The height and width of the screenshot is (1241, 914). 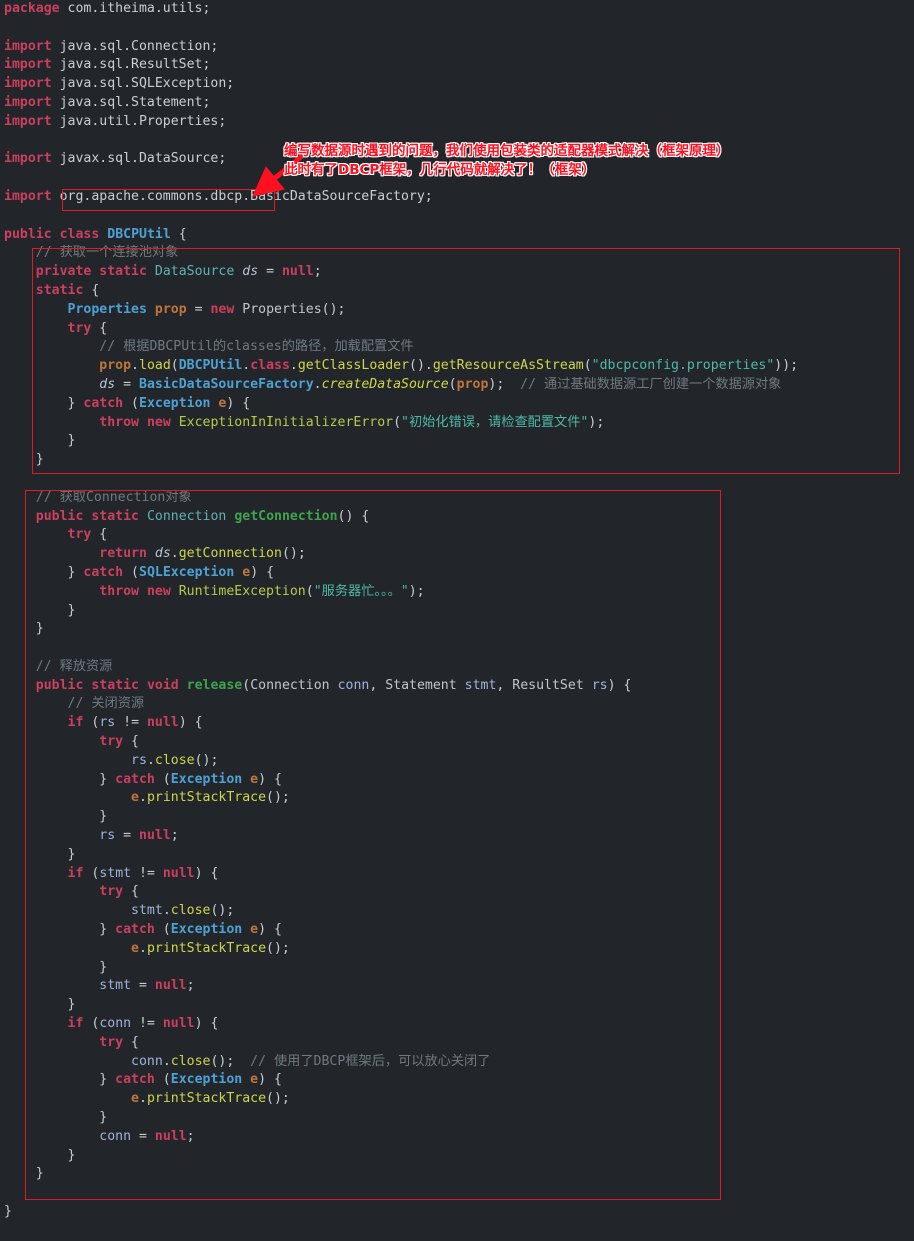 What do you see at coordinates (457, 836) in the screenshot?
I see `code-line: rs = null;` at bounding box center [457, 836].